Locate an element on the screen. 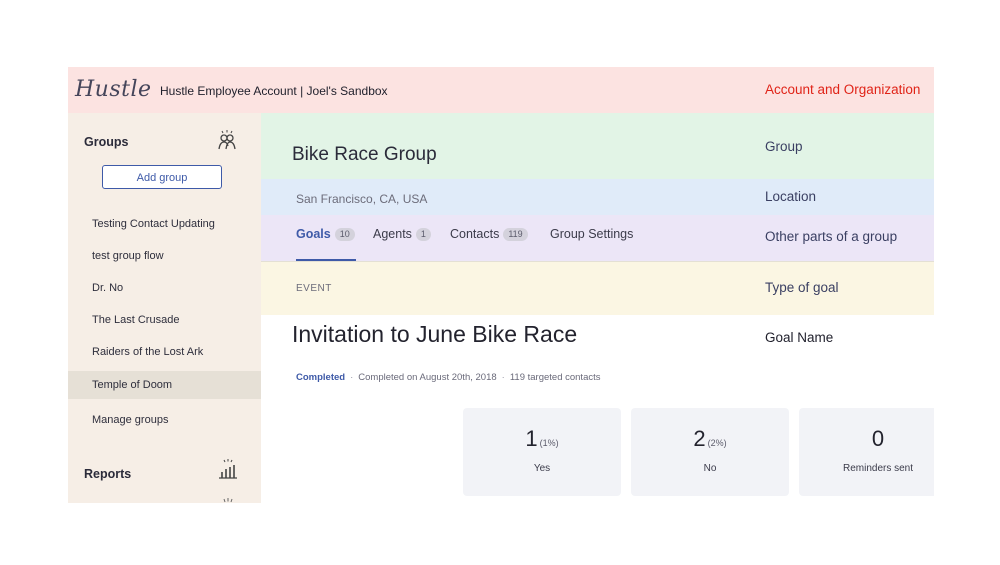 This screenshot has height=565, width=1000. completed-date: Completed on August 20th, 2018 is located at coordinates (427, 377).